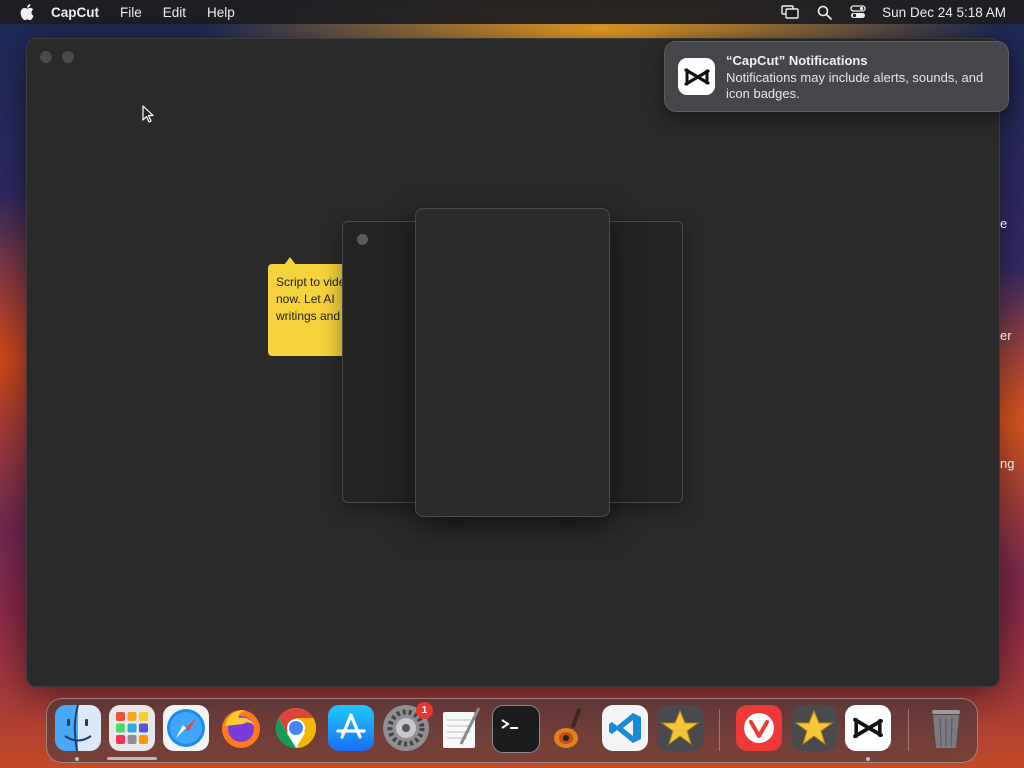  I want to click on menu-help: Help, so click(221, 12).